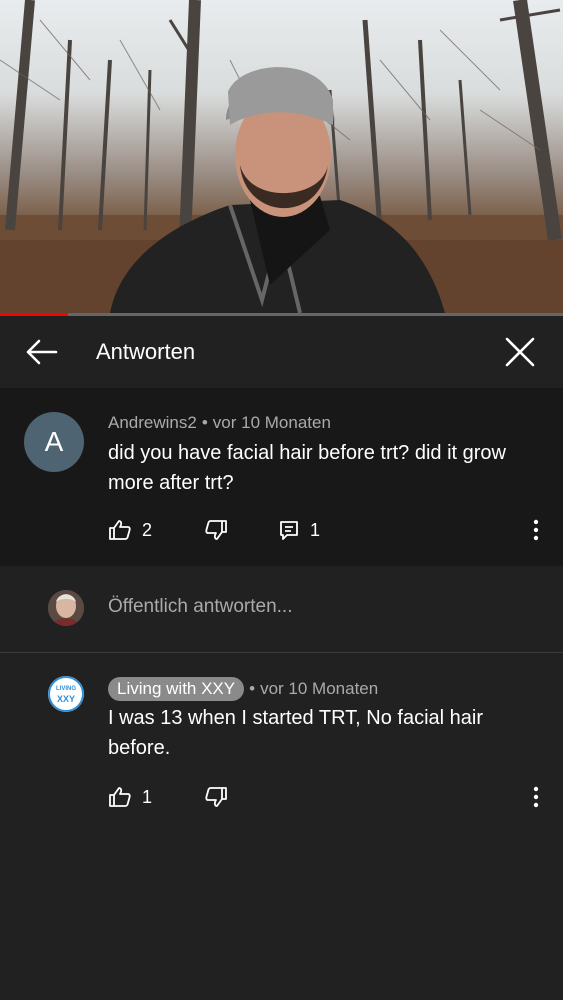  What do you see at coordinates (66, 699) in the screenshot?
I see `svg-text: XXY` at bounding box center [66, 699].